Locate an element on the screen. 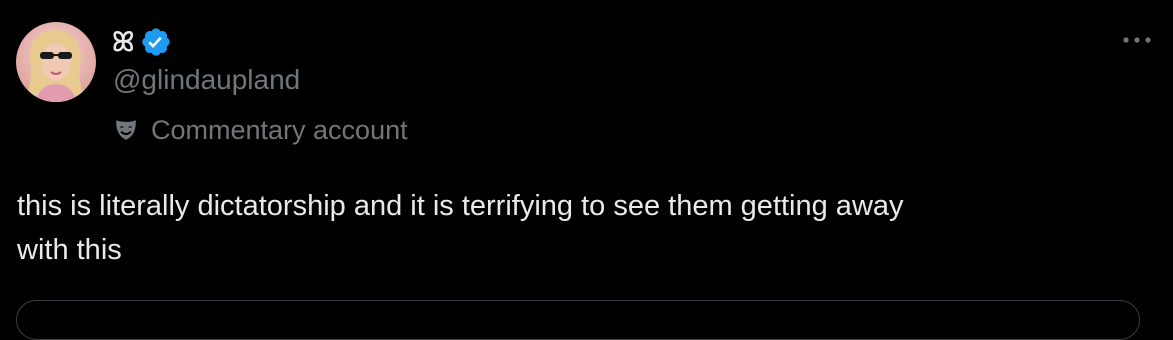 The width and height of the screenshot is (1173, 340). more-options-icon is located at coordinates (1137, 40).